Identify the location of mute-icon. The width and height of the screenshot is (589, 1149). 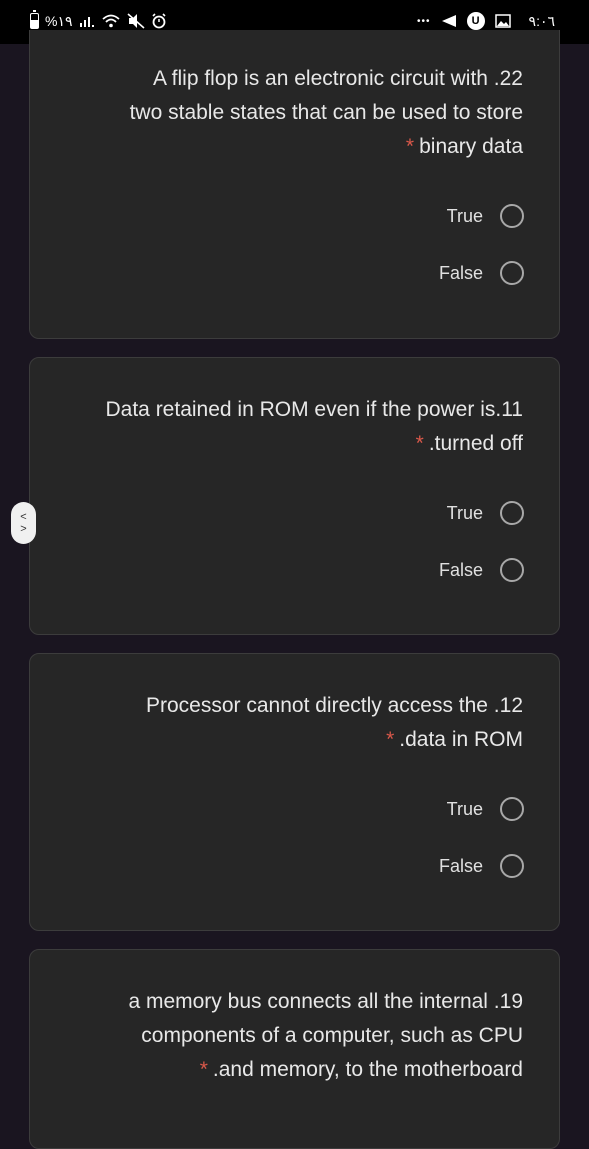
(135, 21).